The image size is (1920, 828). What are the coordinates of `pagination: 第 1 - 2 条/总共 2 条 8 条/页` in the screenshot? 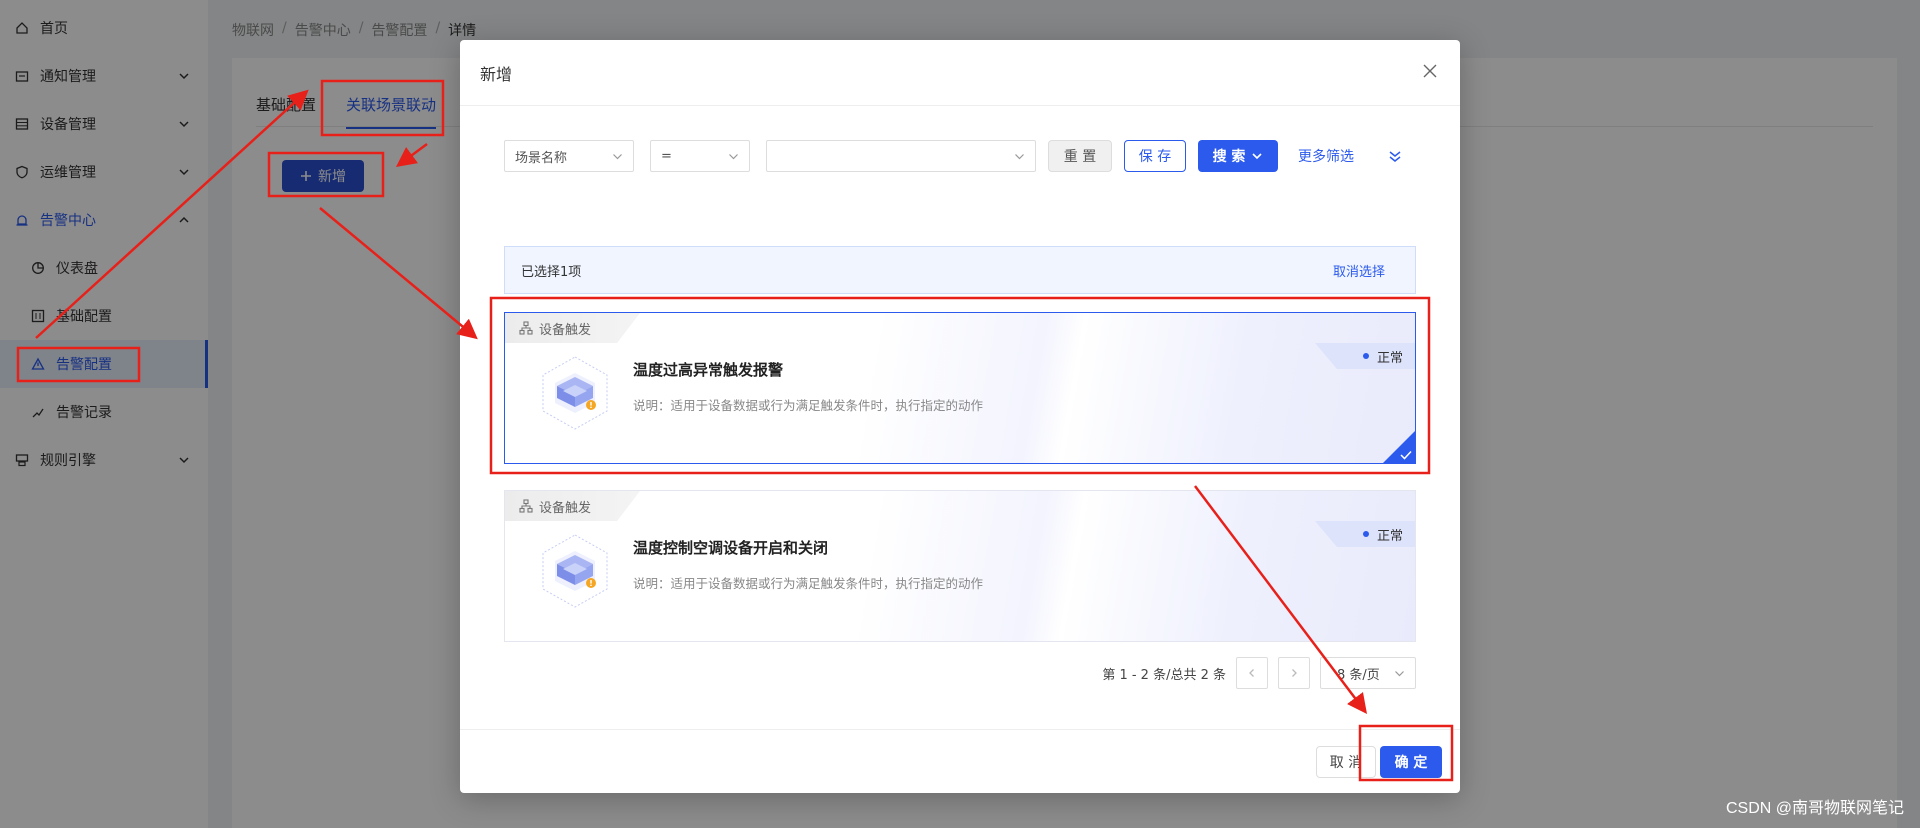 It's located at (1259, 673).